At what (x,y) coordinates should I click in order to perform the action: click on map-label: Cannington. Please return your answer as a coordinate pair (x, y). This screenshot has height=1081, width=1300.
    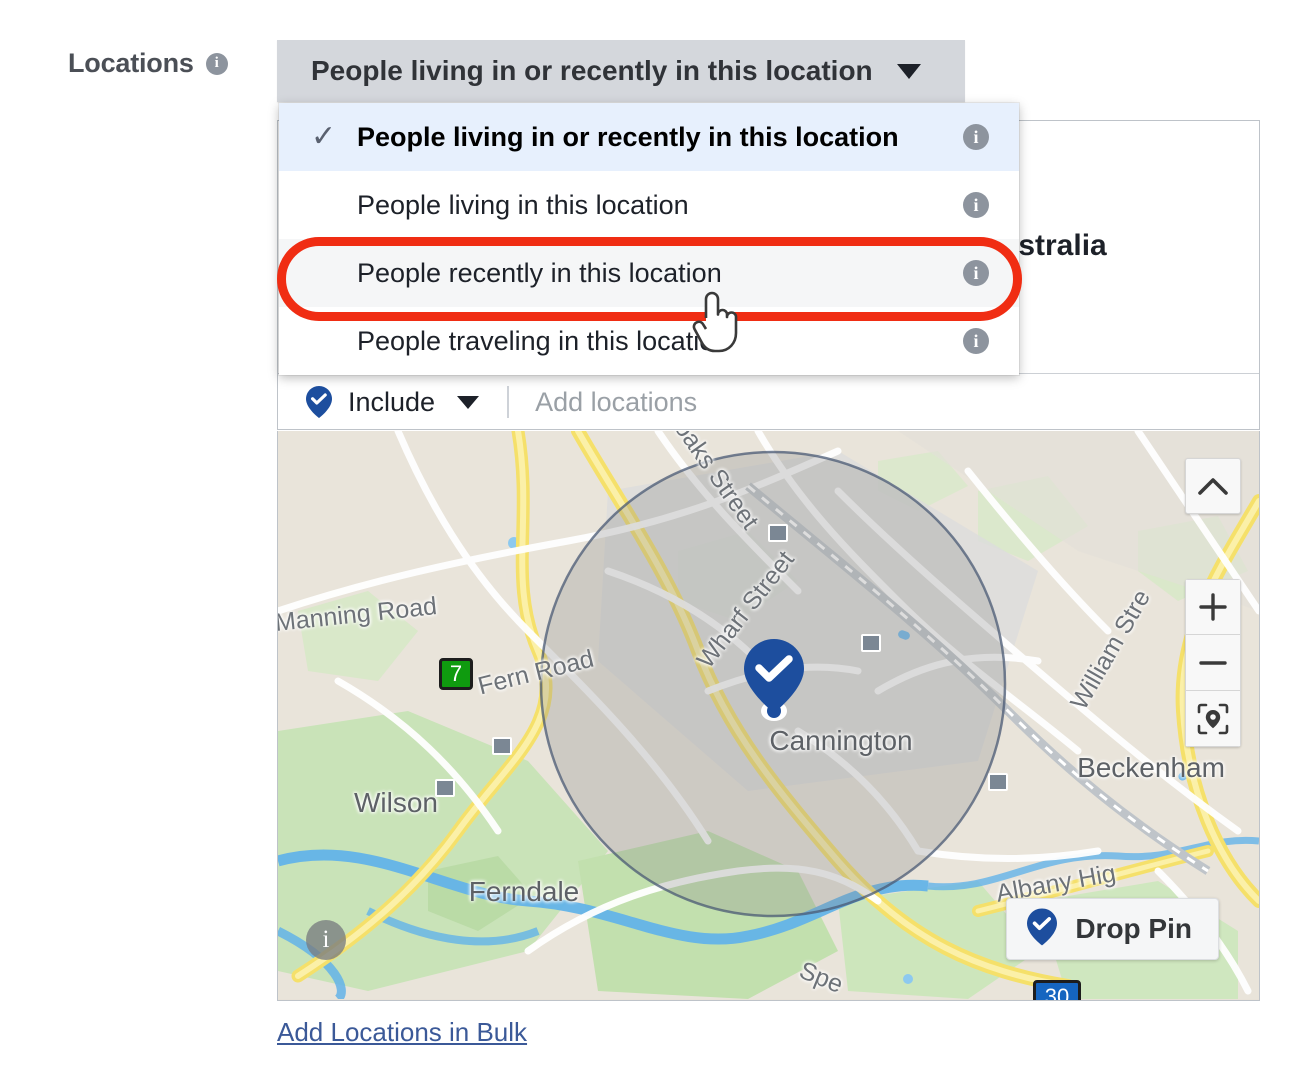
    Looking at the image, I should click on (841, 740).